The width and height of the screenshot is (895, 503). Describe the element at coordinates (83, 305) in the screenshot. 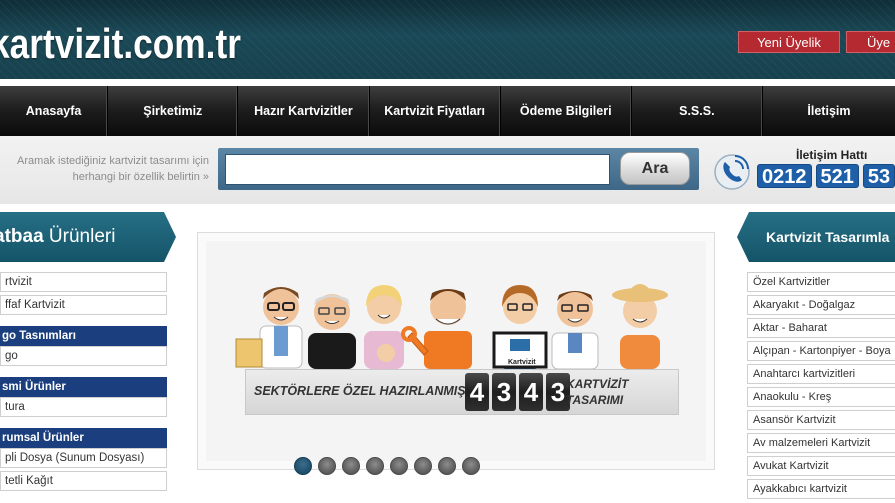

I see `left-category-link: ffaf Kartvizit` at that location.